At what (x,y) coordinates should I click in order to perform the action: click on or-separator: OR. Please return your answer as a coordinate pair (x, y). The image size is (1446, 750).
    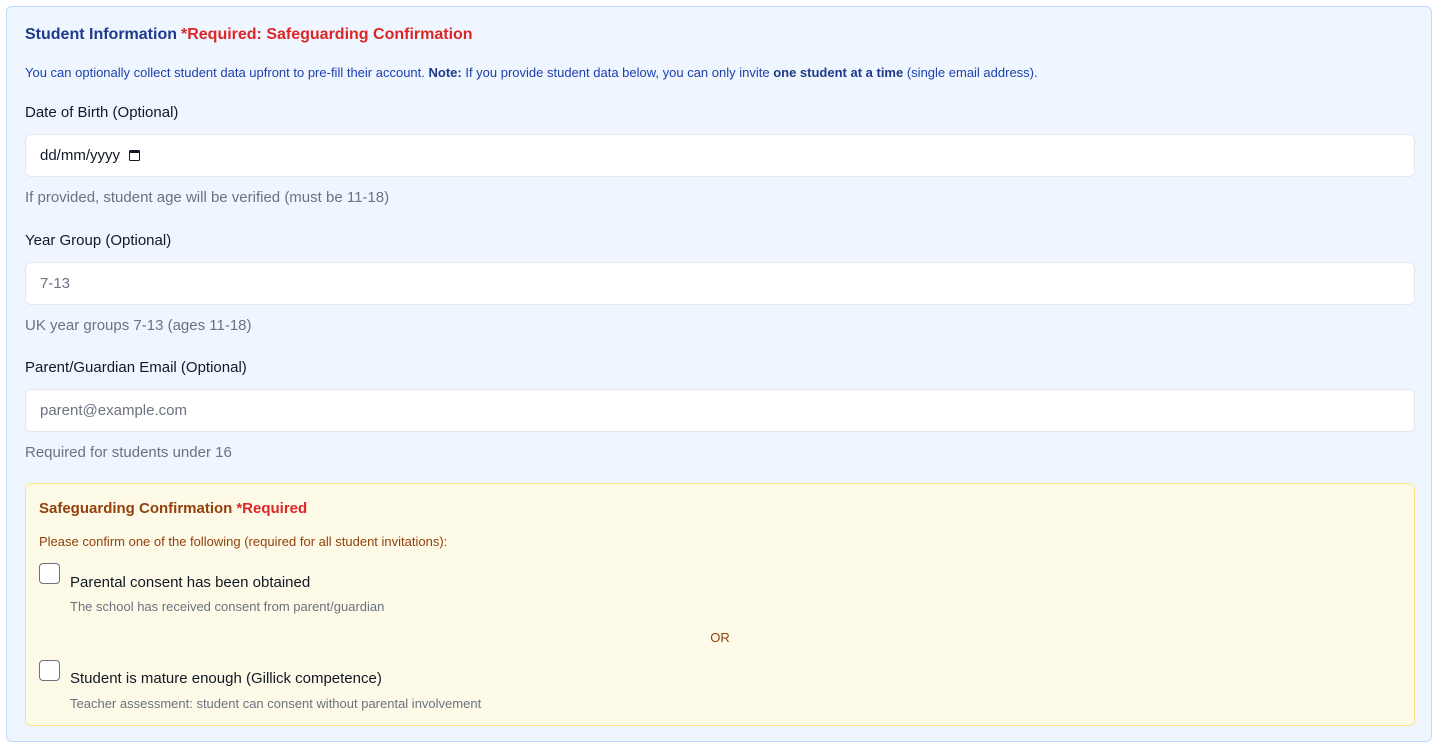
    Looking at the image, I should click on (720, 637).